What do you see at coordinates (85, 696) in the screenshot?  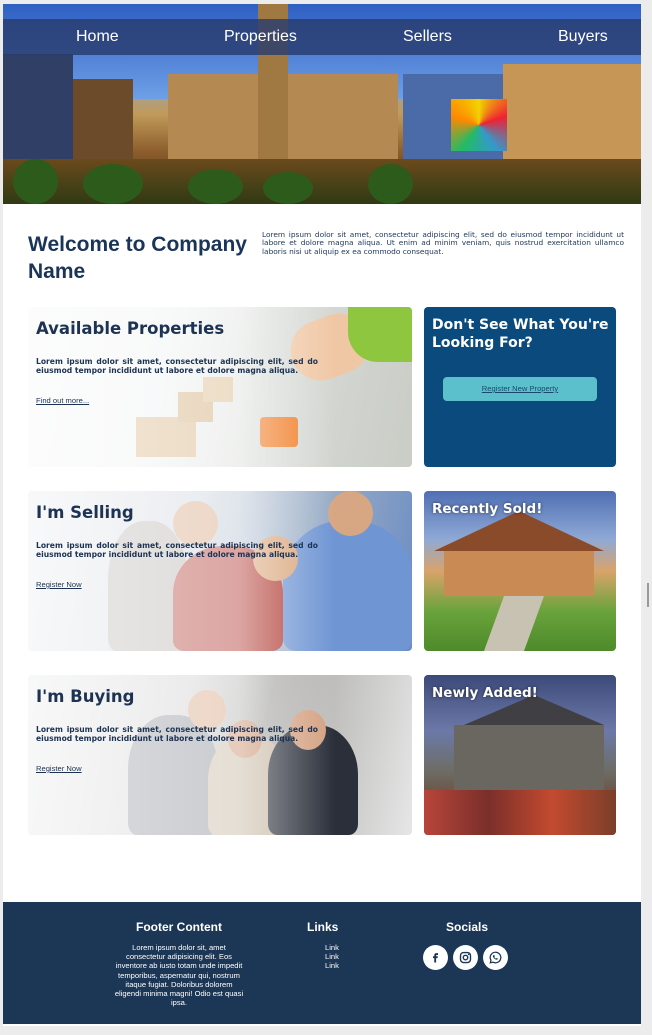 I see `card-title-buying: I'm Buying` at bounding box center [85, 696].